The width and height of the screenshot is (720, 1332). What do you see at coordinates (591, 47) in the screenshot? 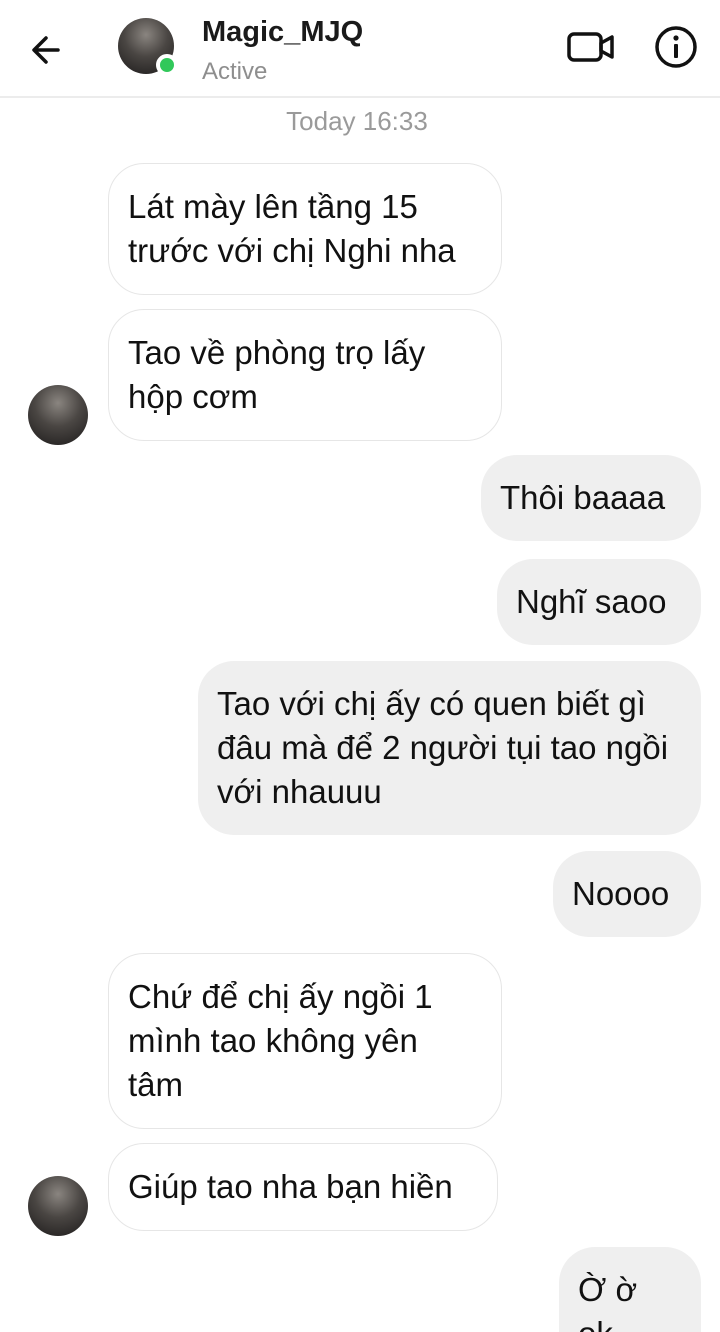
I see `video-call-icon` at bounding box center [591, 47].